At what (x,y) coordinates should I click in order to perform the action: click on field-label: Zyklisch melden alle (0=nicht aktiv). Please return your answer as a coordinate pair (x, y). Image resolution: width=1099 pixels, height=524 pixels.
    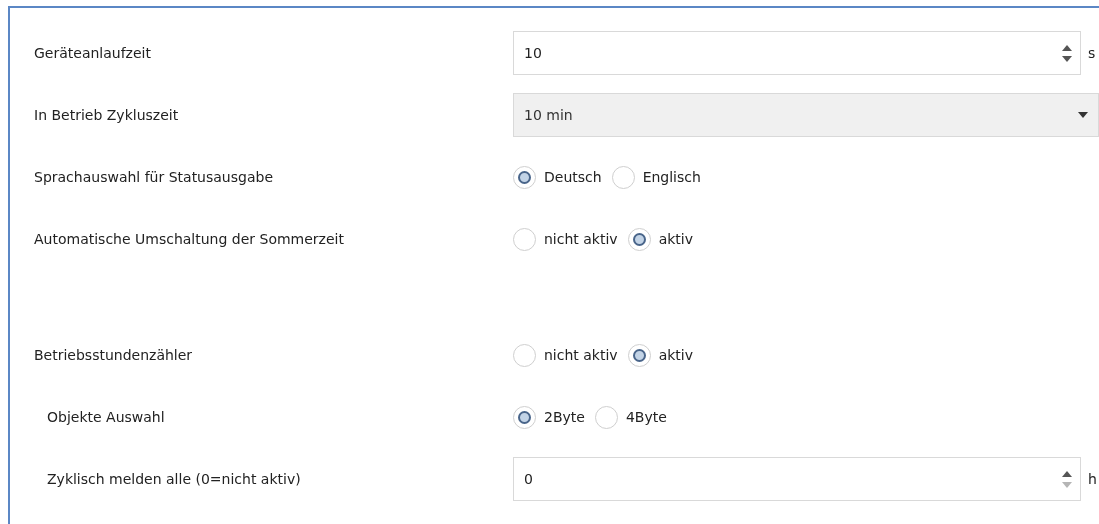
    Looking at the image, I should click on (174, 479).